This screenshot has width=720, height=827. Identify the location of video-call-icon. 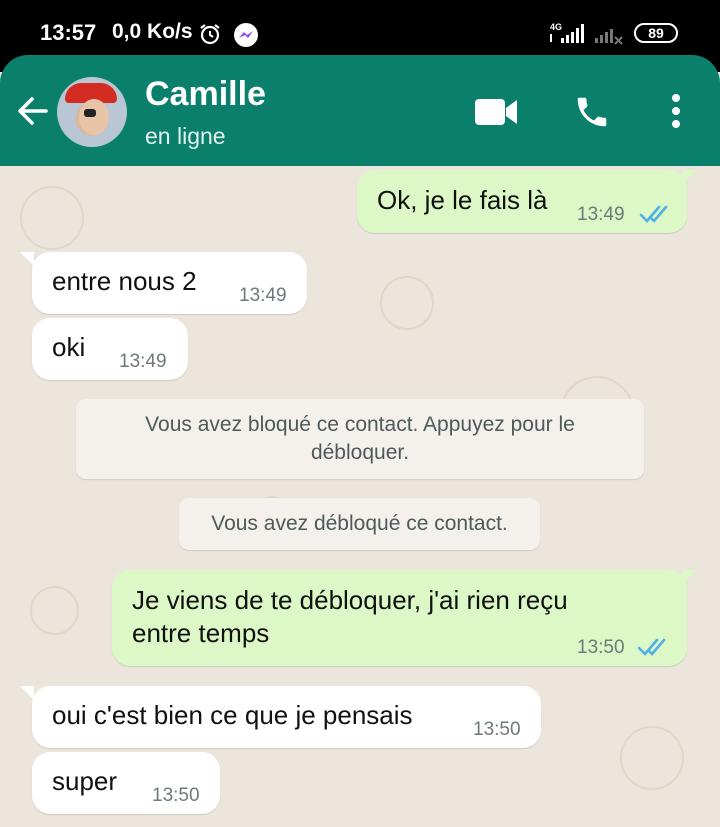
(497, 114).